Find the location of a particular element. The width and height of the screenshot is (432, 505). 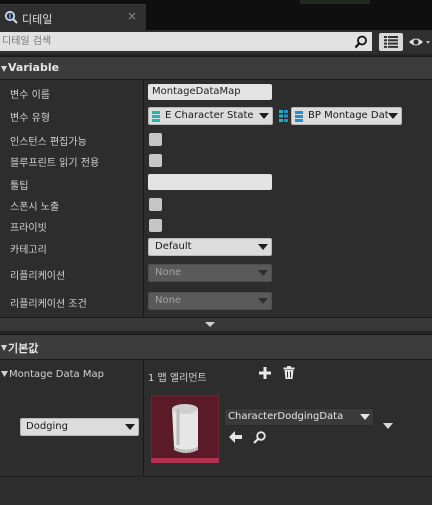

replication-condition-value: None is located at coordinates (168, 300).